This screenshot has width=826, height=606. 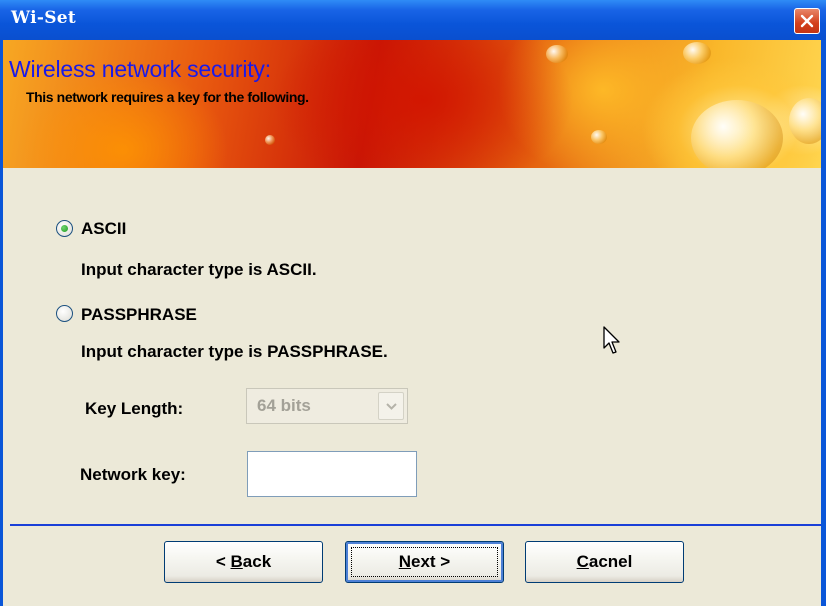 I want to click on back-button-mnemonic: B, so click(x=236, y=561).